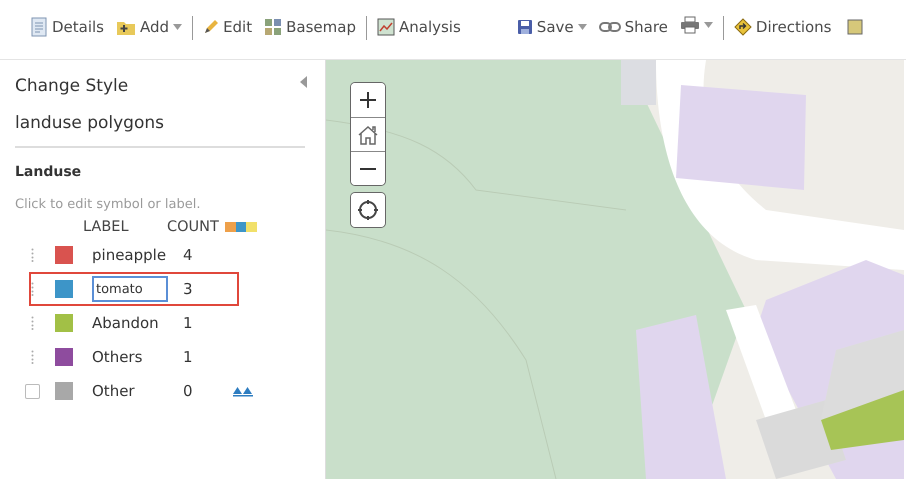 This screenshot has height=479, width=906. I want to click on toolbar-icon, so click(855, 27).